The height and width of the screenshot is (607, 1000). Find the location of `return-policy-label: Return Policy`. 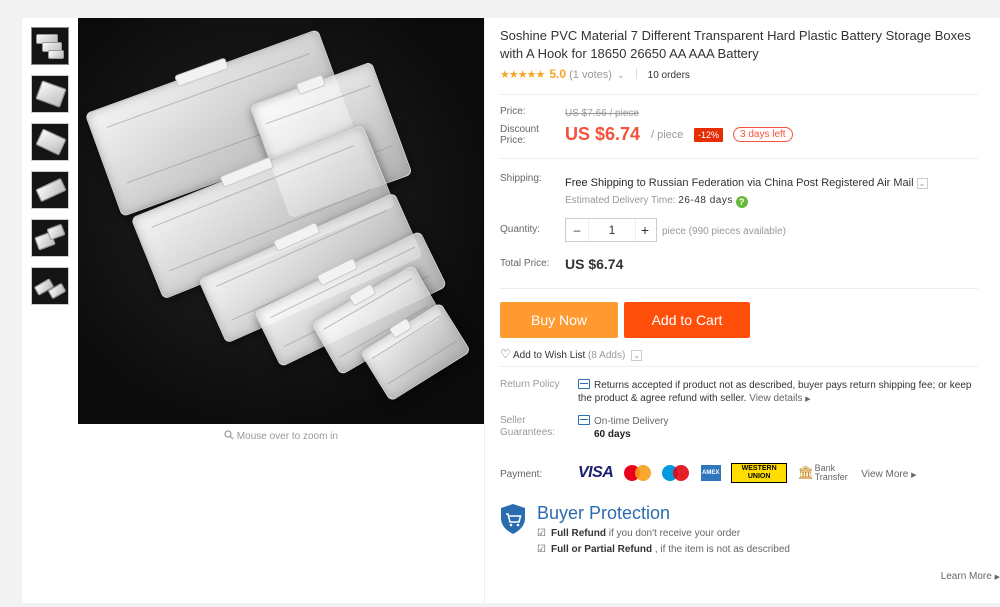

return-policy-label: Return Policy is located at coordinates (530, 384).